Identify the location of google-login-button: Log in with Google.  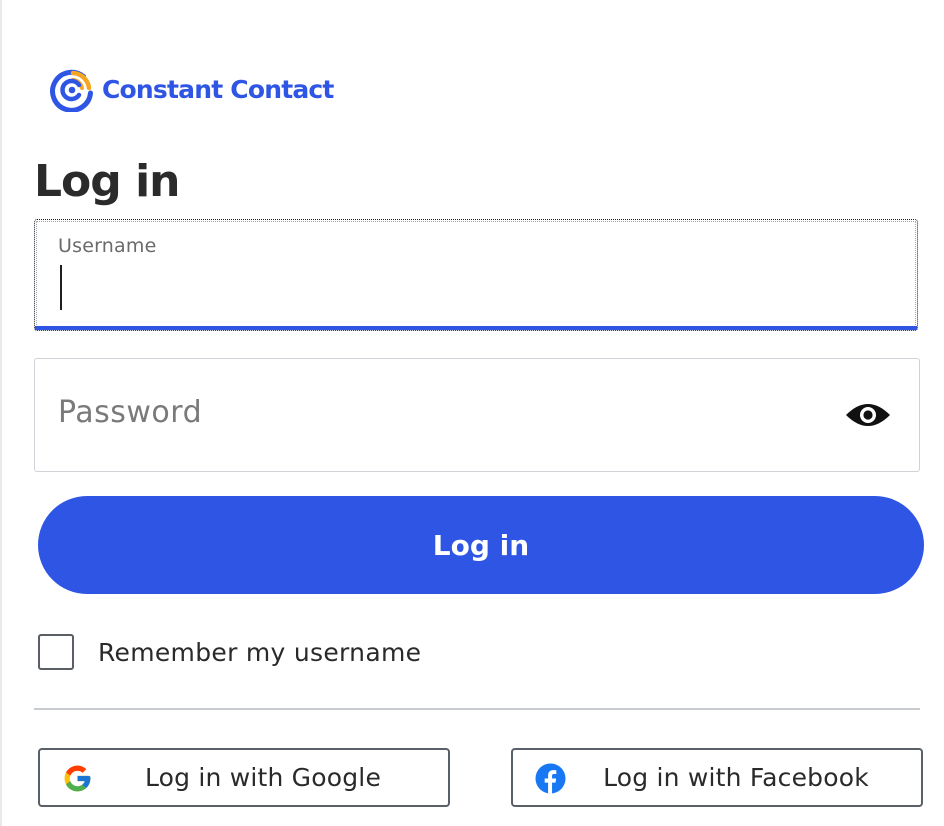
(244, 777).